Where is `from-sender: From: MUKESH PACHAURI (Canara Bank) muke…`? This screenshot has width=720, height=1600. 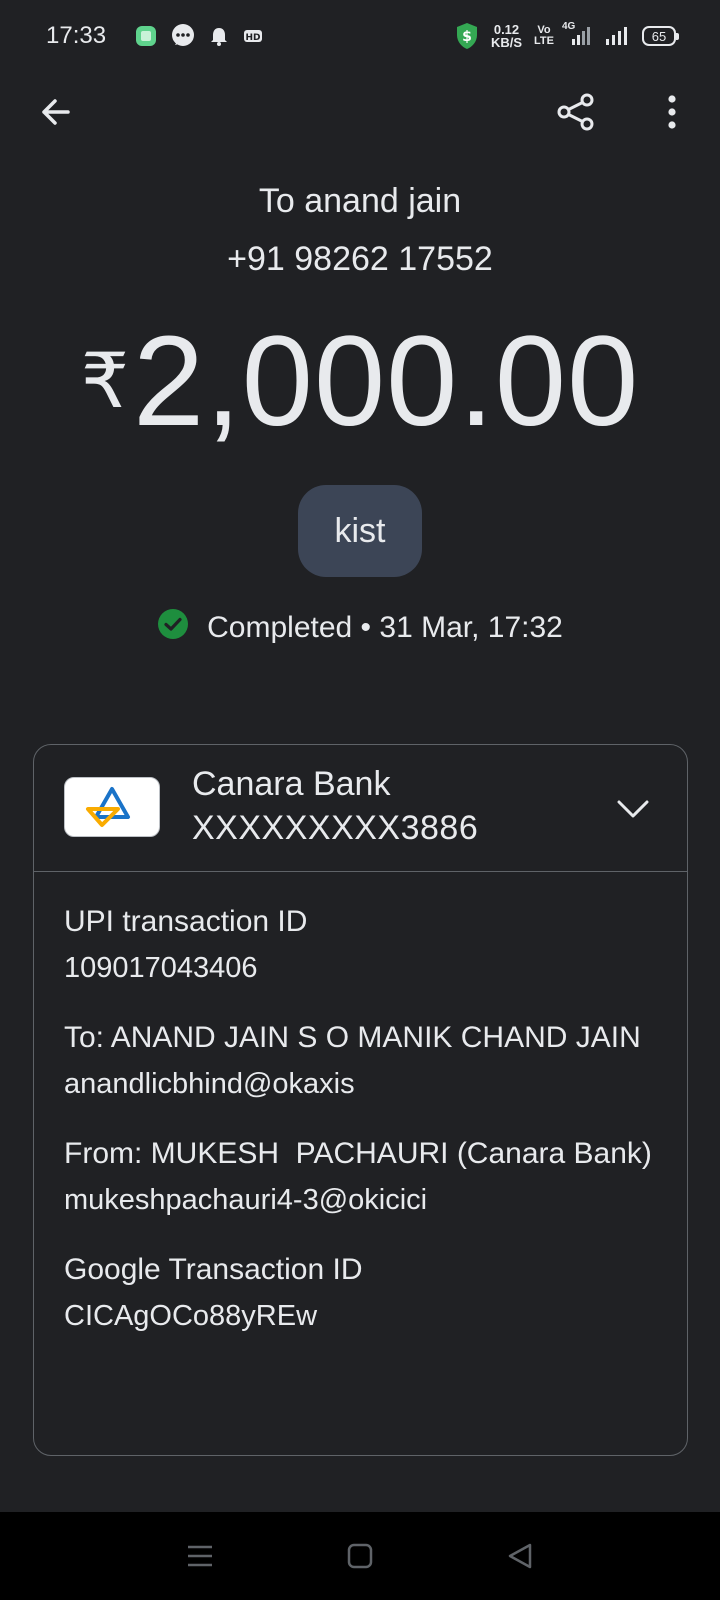 from-sender: From: MUKESH PACHAURI (Canara Bank) muke… is located at coordinates (360, 1177).